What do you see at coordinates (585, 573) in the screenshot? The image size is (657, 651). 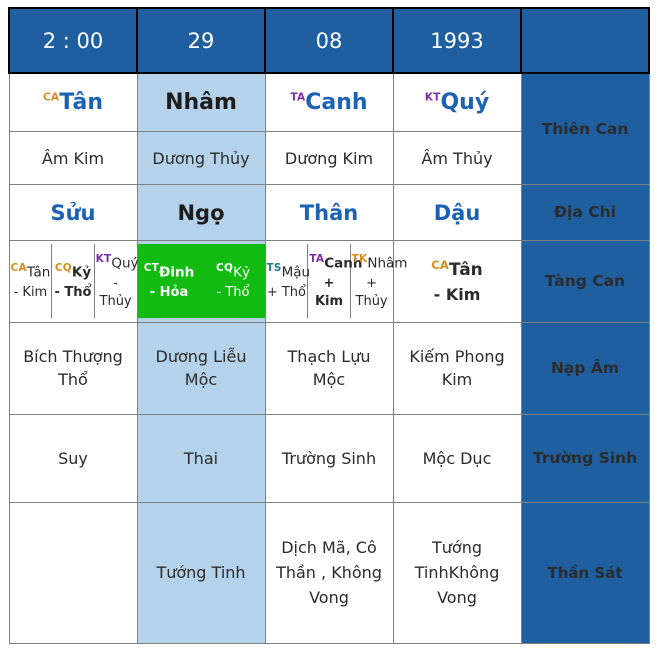 I see `row-label-than-sat: Thần Sát` at bounding box center [585, 573].